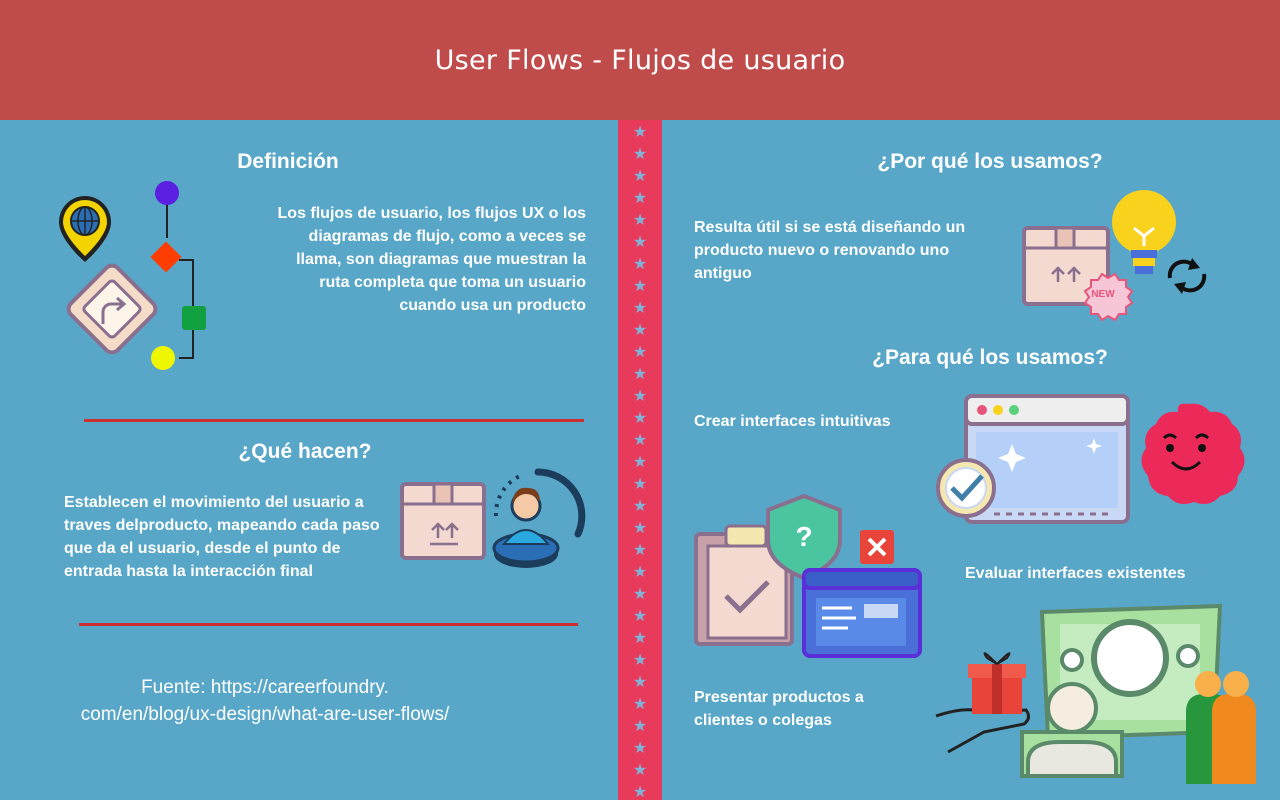  What do you see at coordinates (539, 518) in the screenshot?
I see `user-platform-icon` at bounding box center [539, 518].